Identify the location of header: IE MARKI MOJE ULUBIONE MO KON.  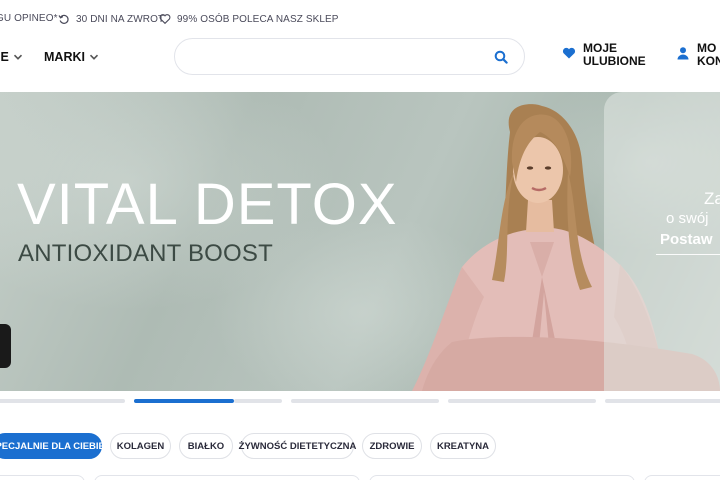
(360, 64).